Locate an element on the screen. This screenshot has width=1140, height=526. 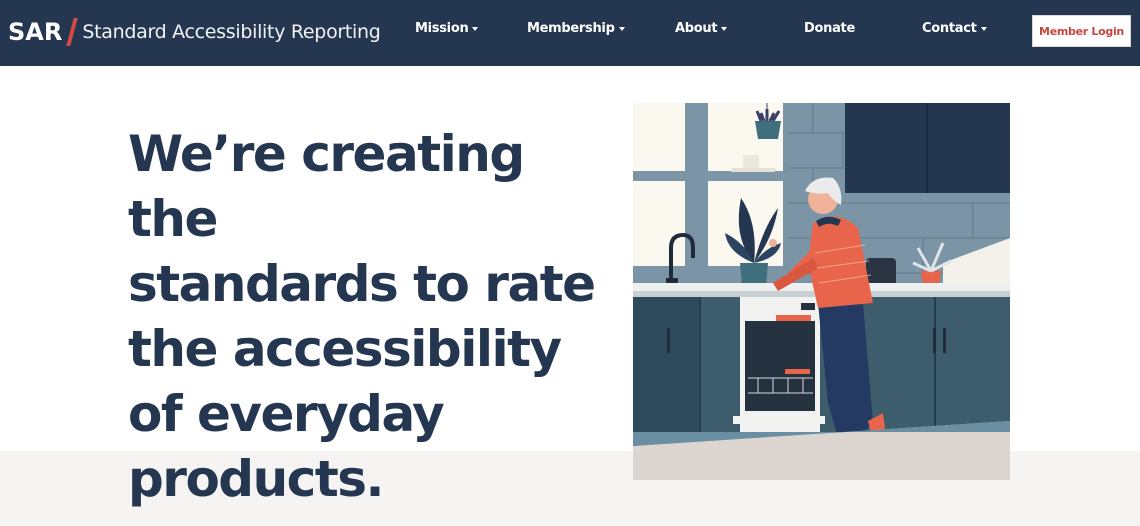
nav-item-mission: Mission is located at coordinates (447, 28).